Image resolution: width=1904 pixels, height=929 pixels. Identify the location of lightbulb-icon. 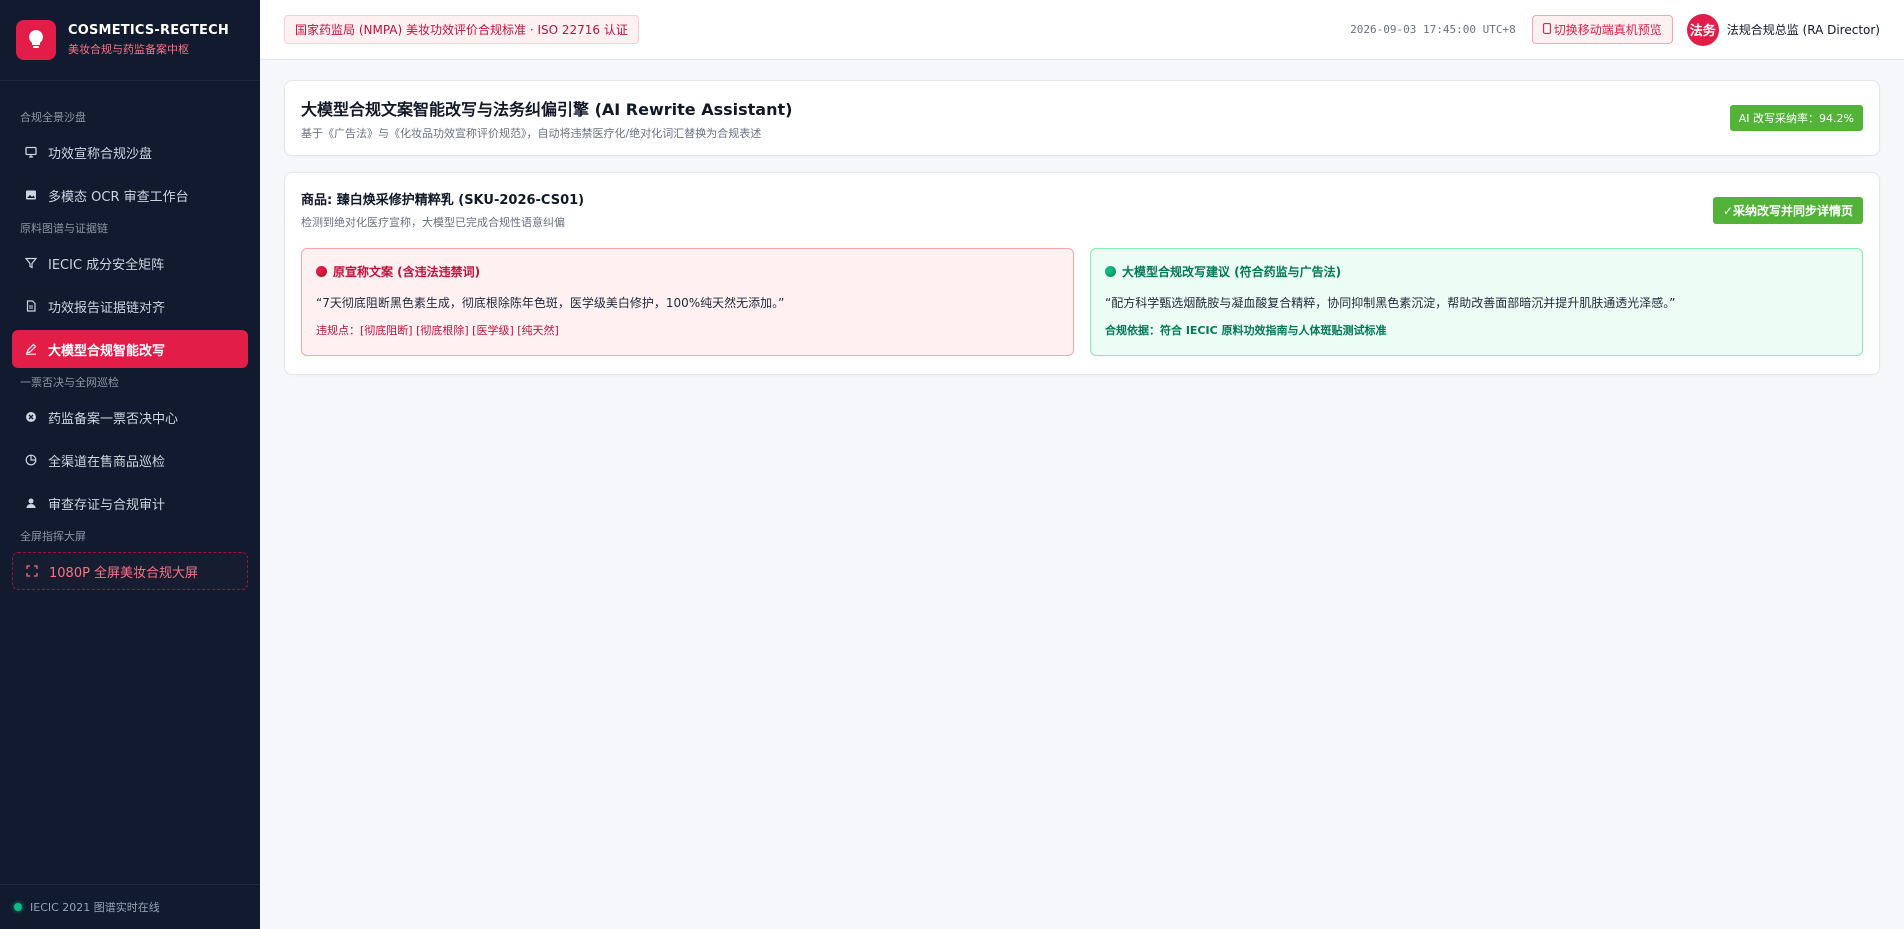
(36, 40).